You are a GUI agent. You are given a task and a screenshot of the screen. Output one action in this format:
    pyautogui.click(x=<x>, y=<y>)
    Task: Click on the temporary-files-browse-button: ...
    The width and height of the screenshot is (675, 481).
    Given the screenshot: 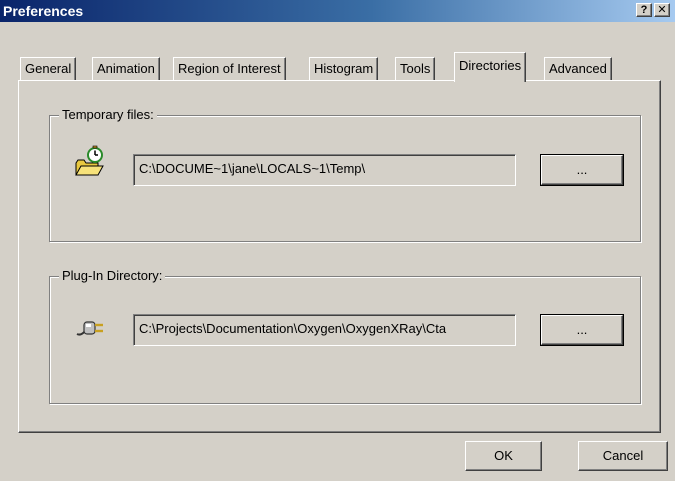 What is the action you would take?
    pyautogui.click(x=582, y=170)
    